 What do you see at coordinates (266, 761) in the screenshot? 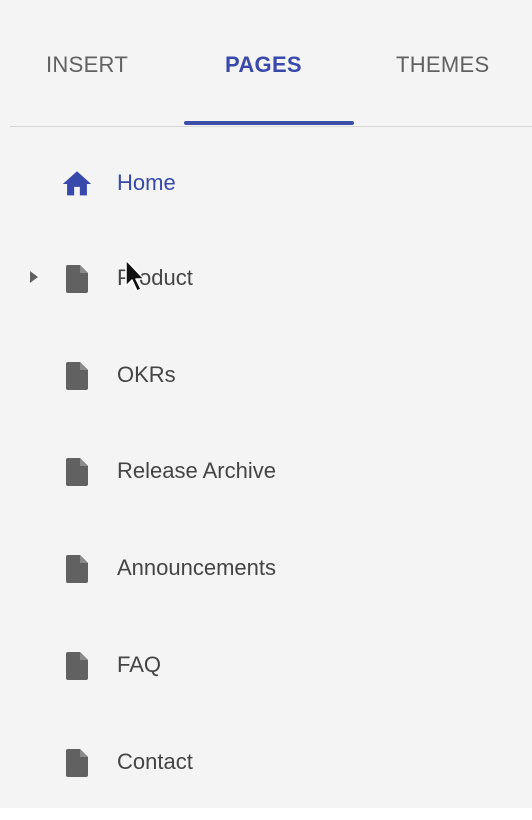
I see `page-item-contact: Contact` at bounding box center [266, 761].